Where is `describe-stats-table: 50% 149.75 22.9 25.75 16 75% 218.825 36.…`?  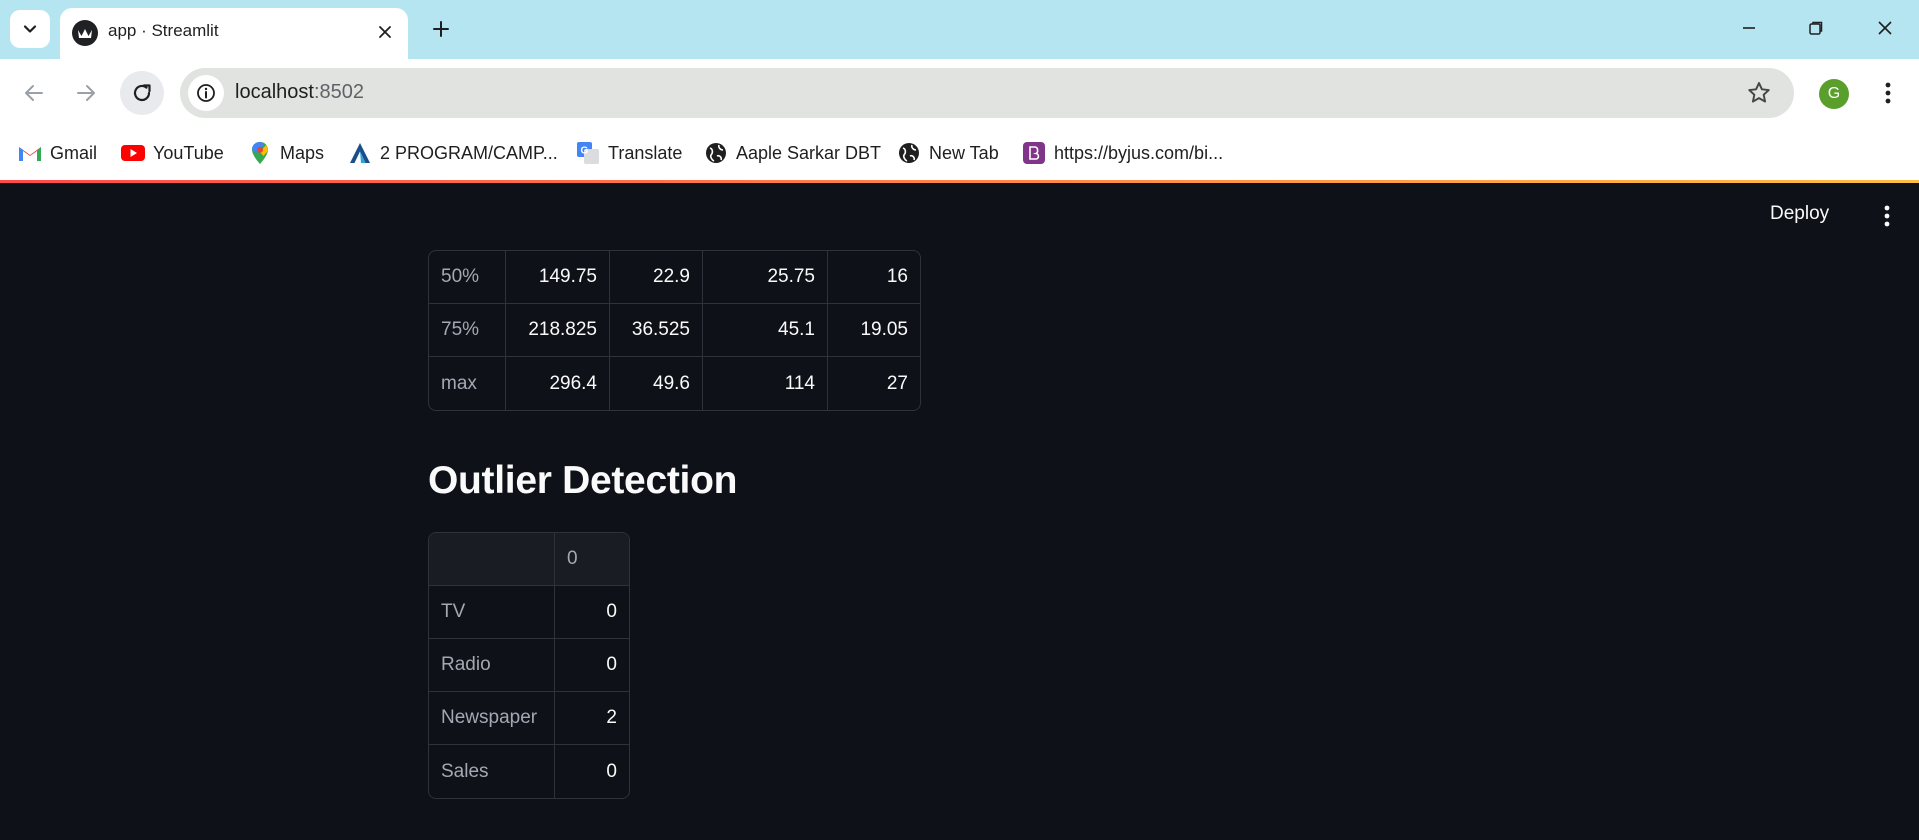
describe-stats-table: 50% 149.75 22.9 25.75 16 75% 218.825 36.… is located at coordinates (674, 330).